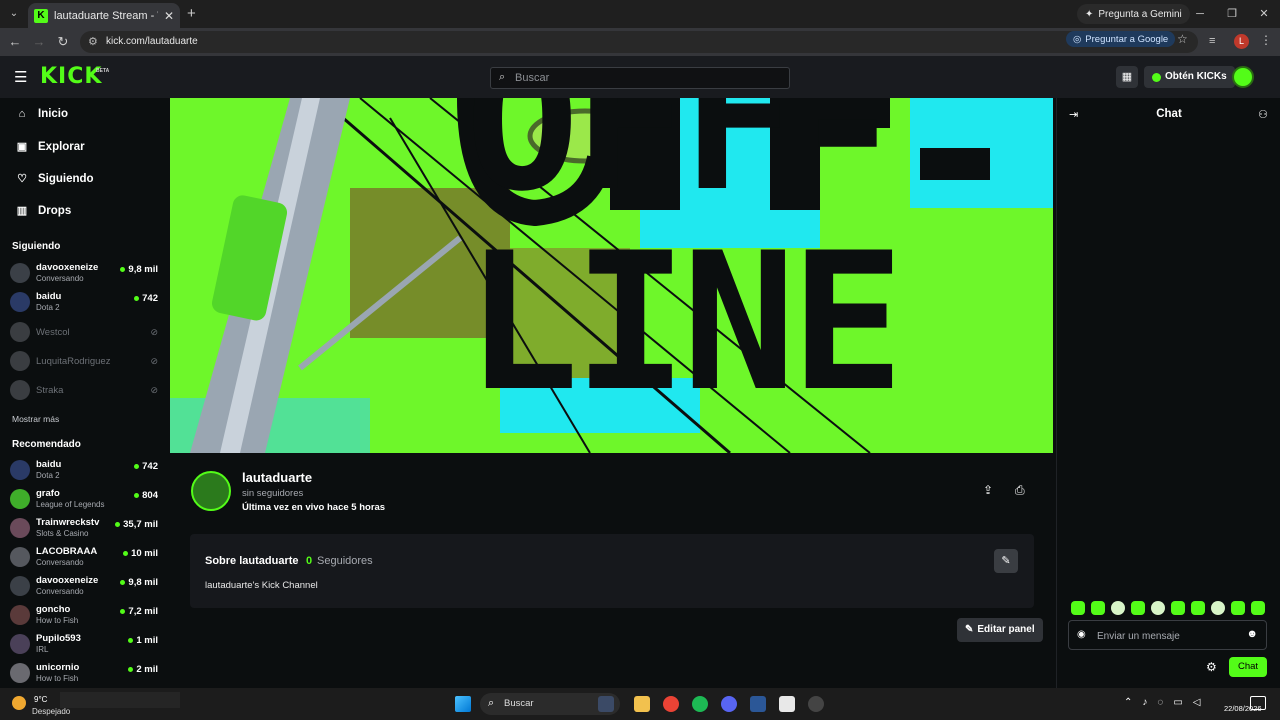 This screenshot has height=720, width=1280. What do you see at coordinates (1182, 39) in the screenshot?
I see `bookmark-star-icon: ☆` at bounding box center [1182, 39].